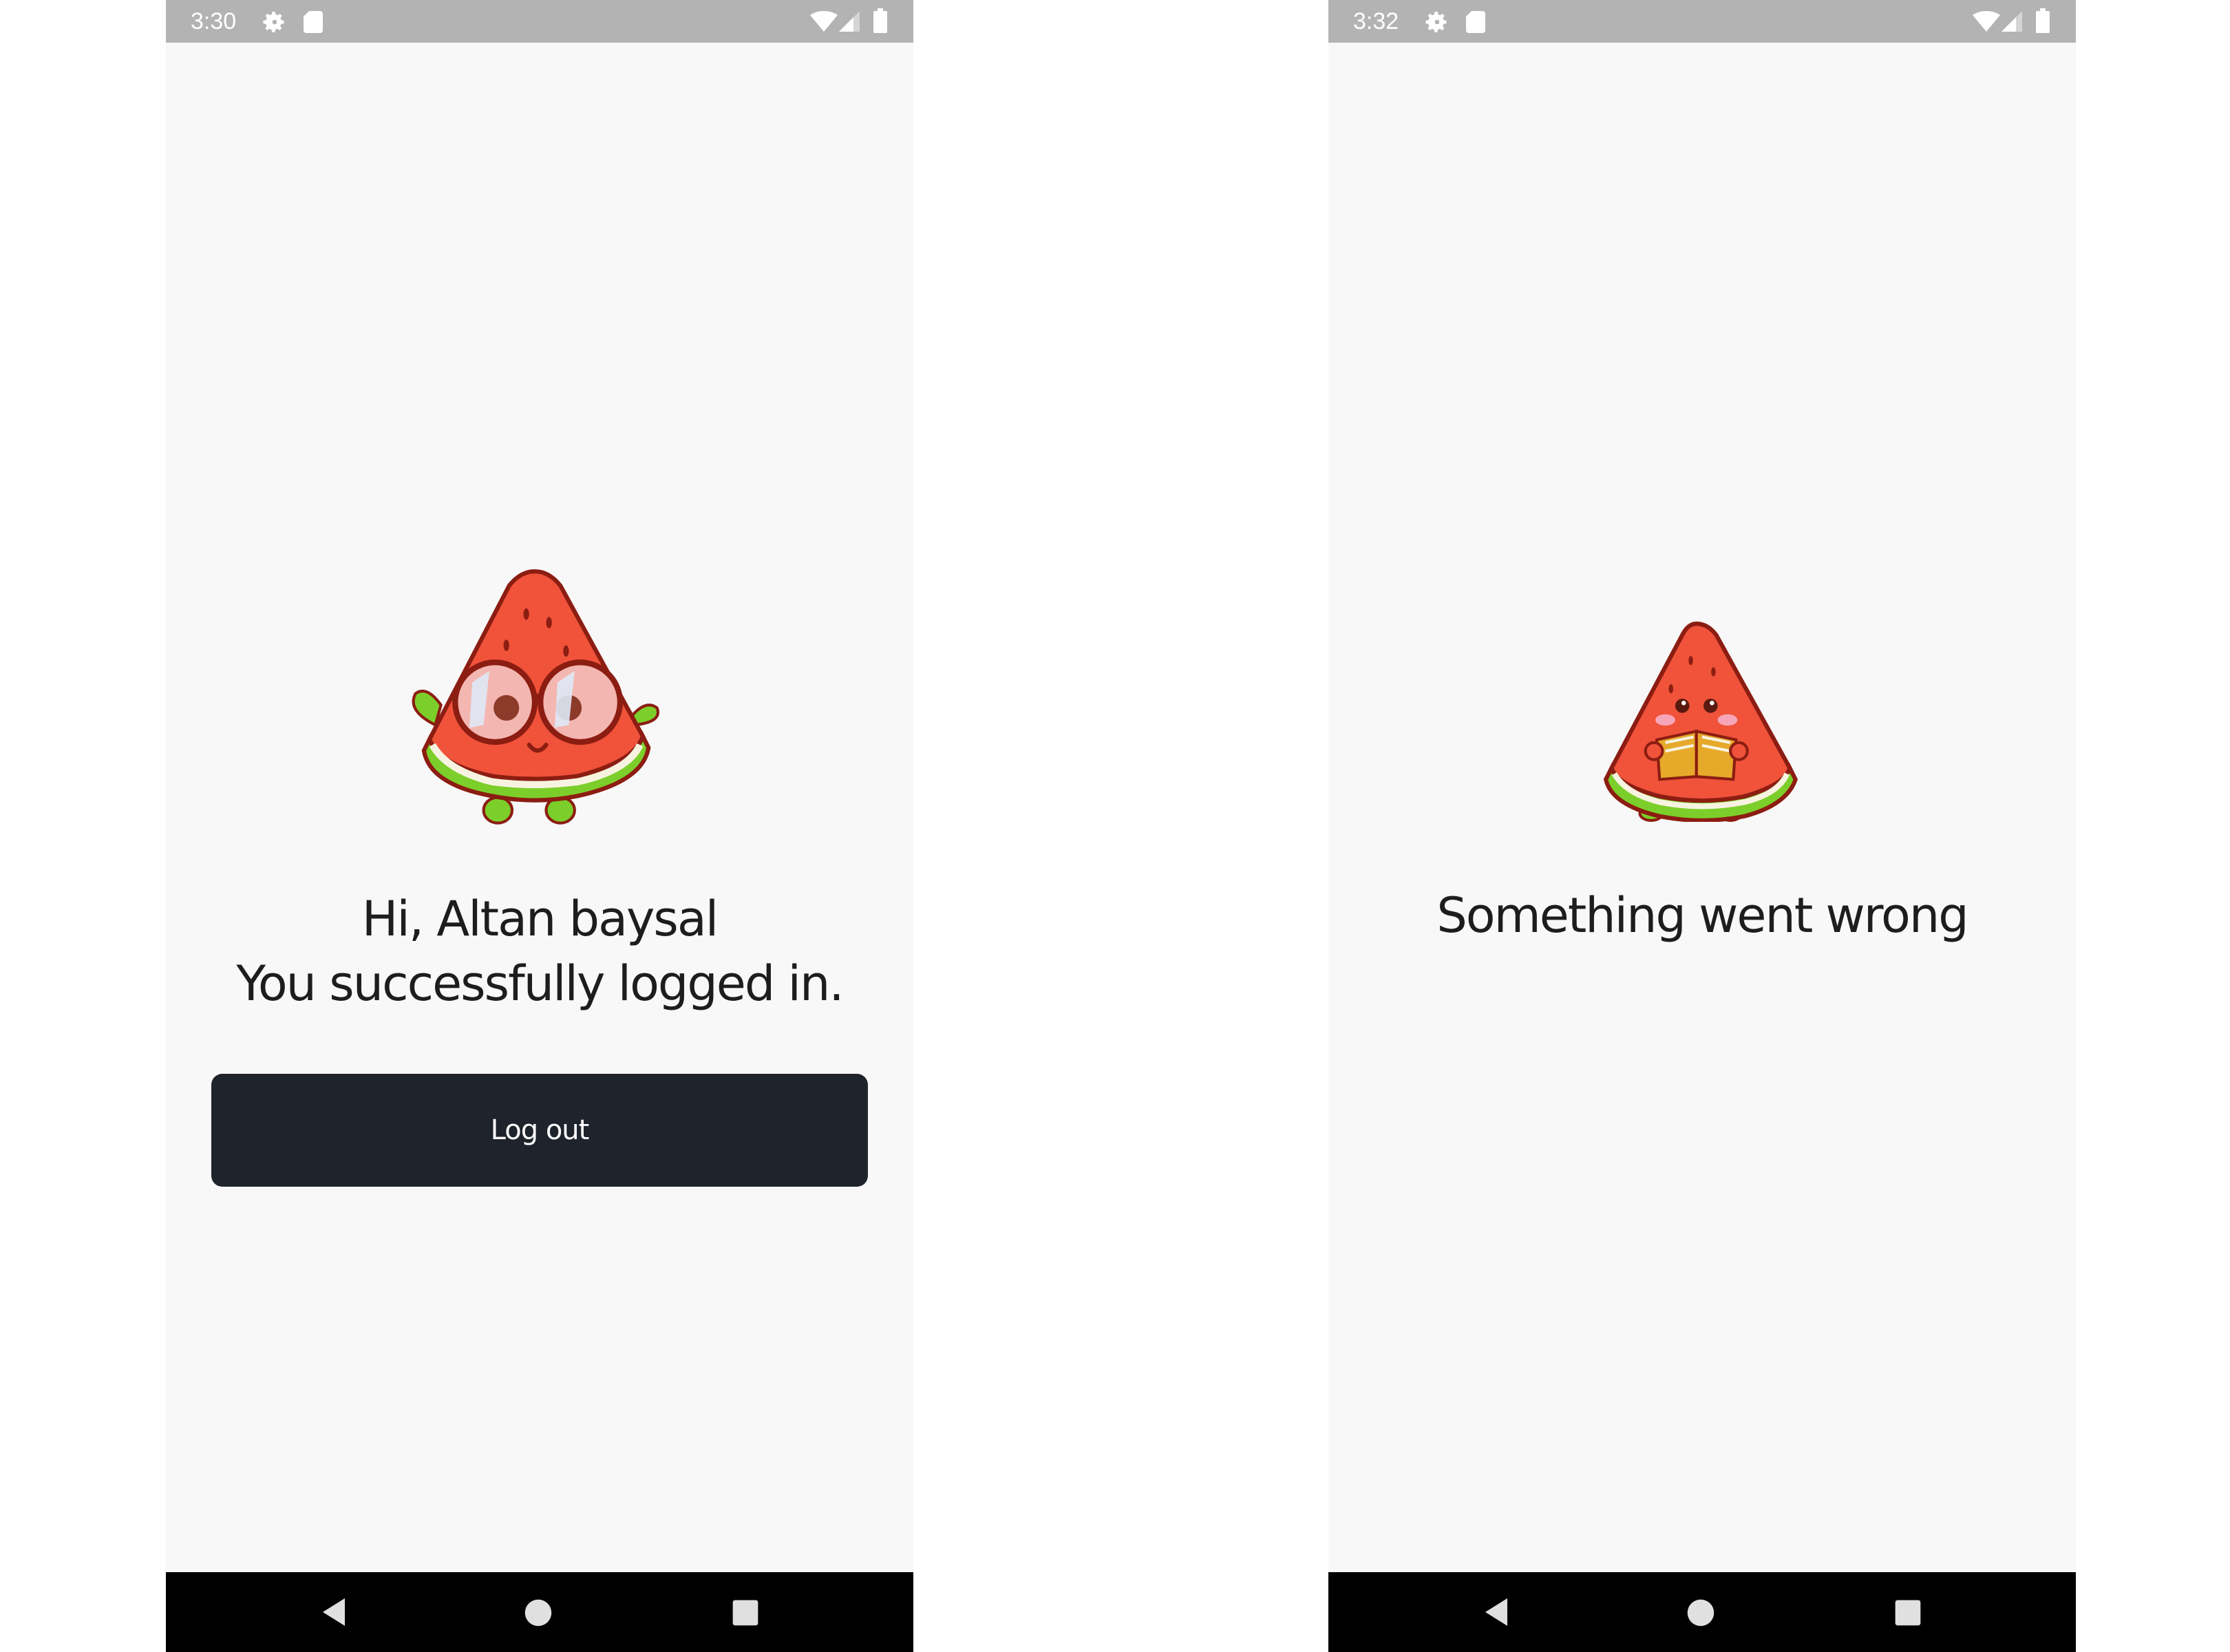 This screenshot has width=2230, height=1652. I want to click on status-bar: 3:32, so click(1702, 21).